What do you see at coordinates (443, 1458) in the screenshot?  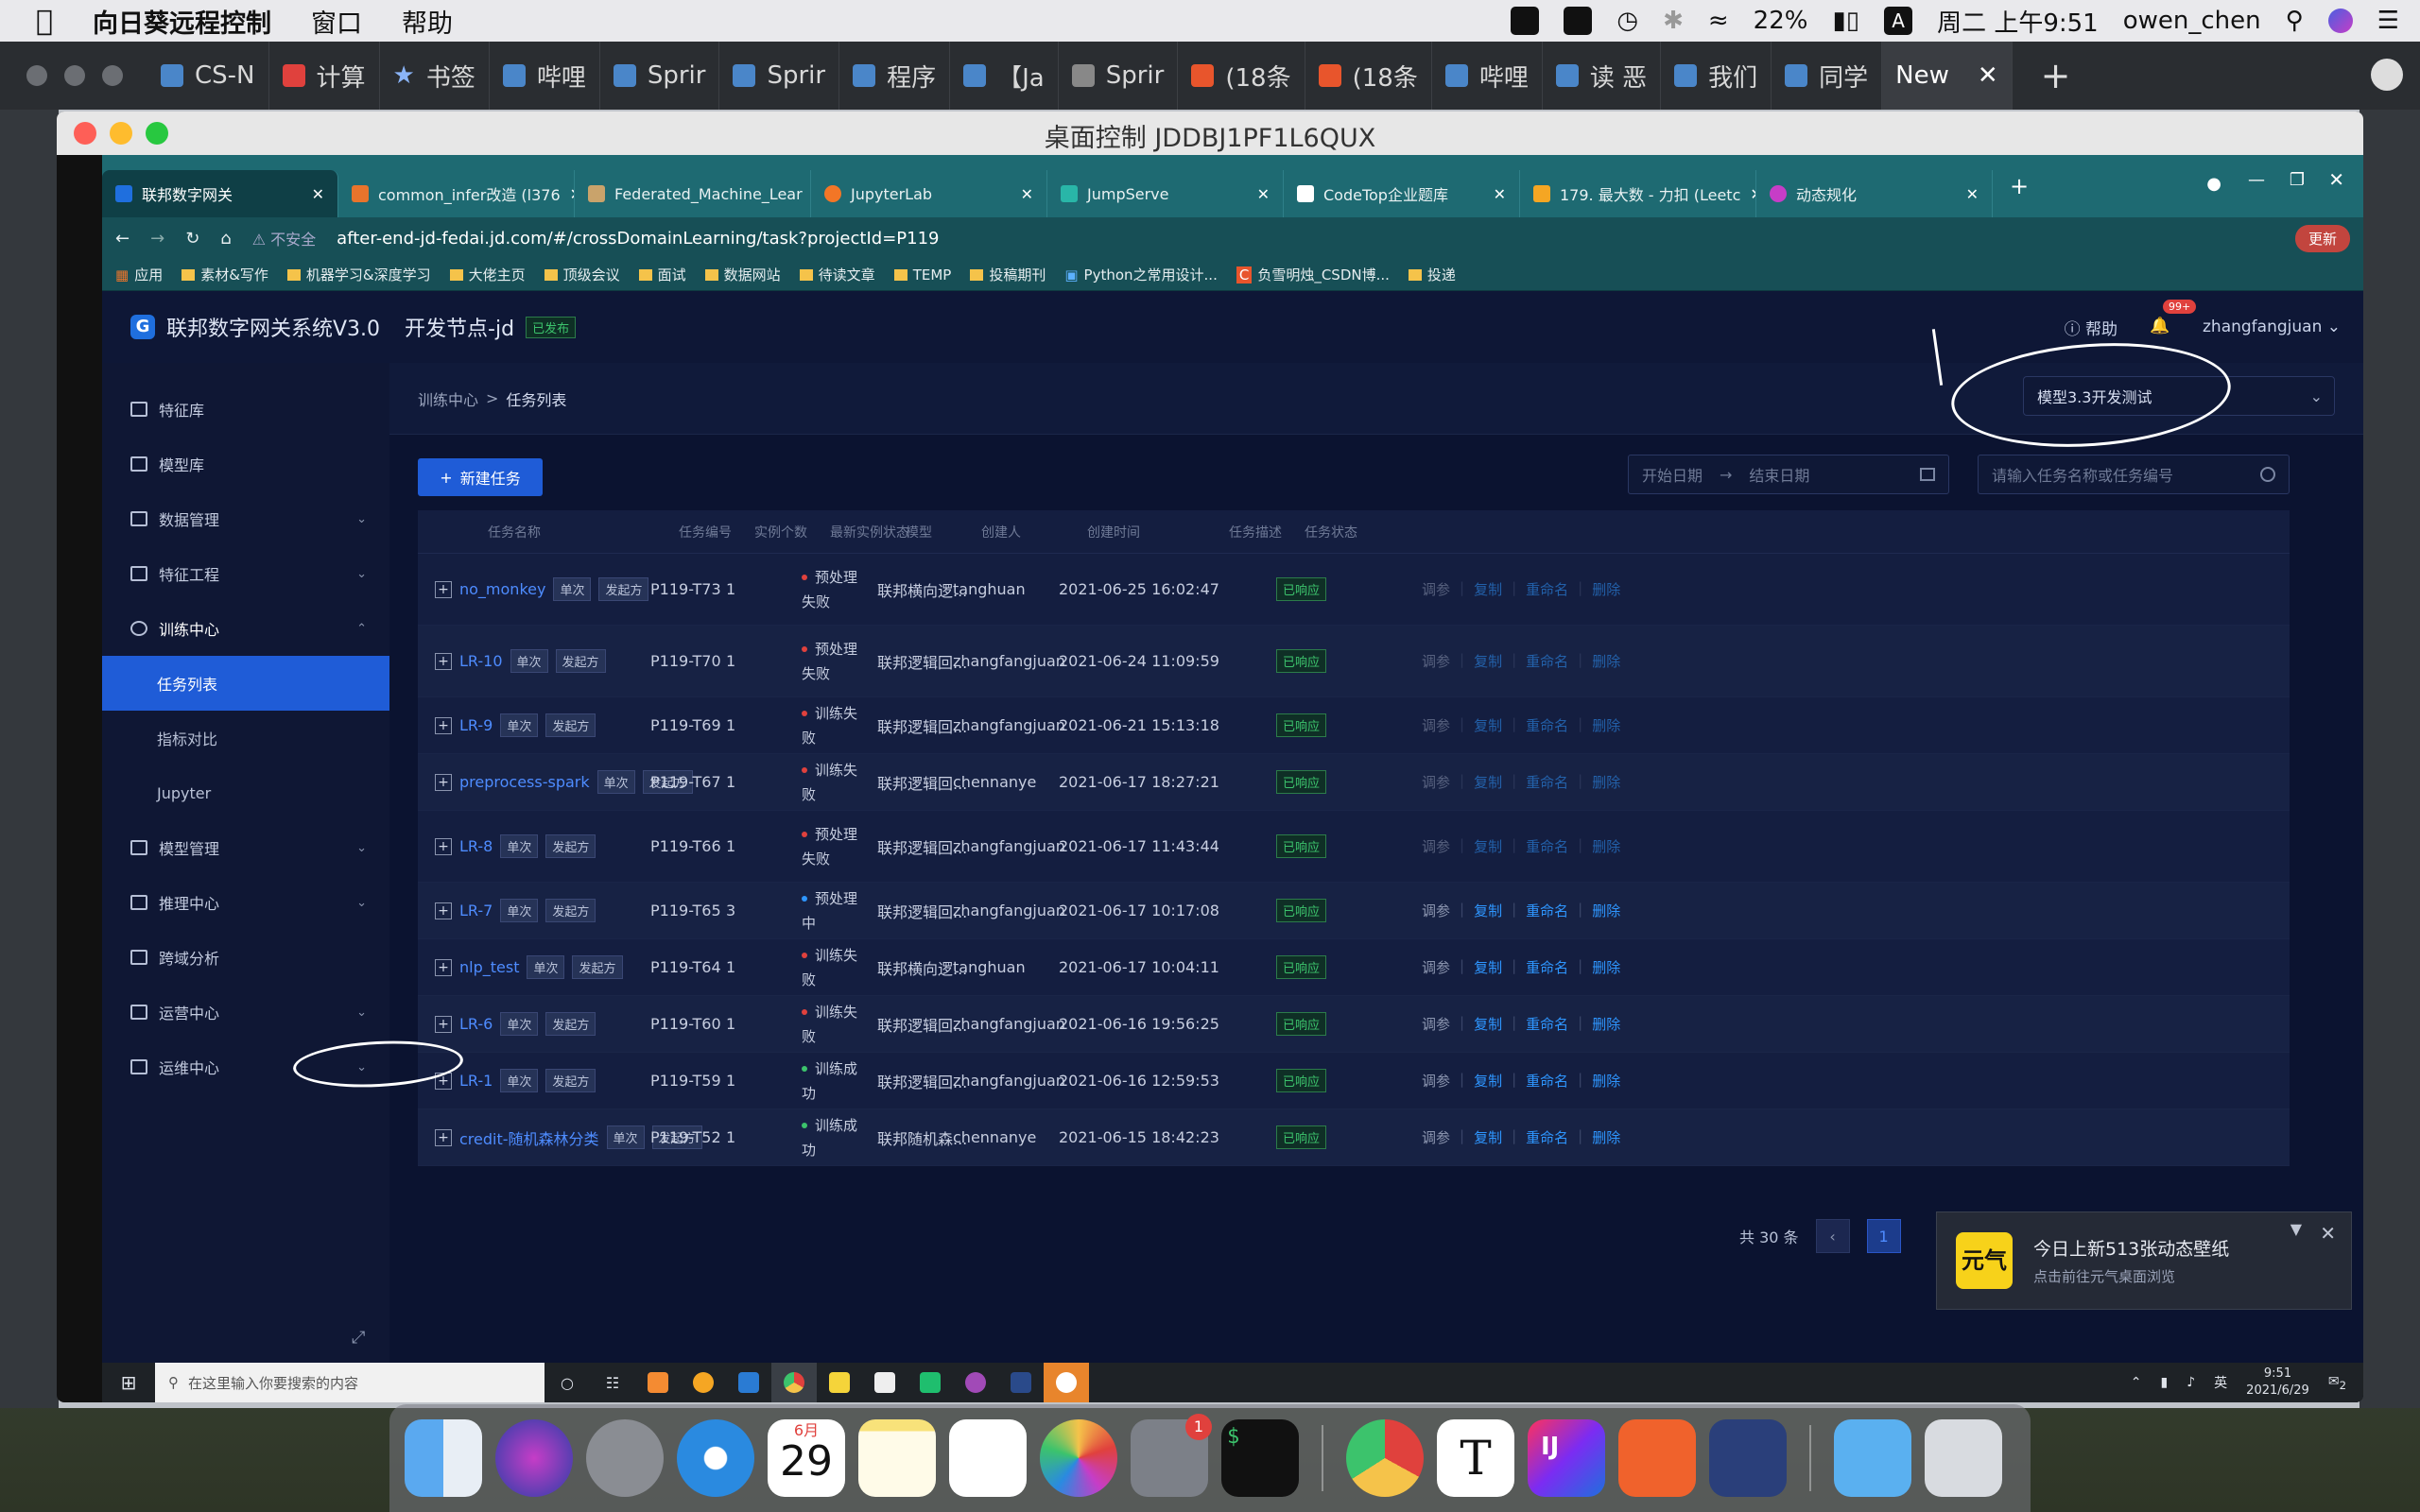 I see `finder-icon` at bounding box center [443, 1458].